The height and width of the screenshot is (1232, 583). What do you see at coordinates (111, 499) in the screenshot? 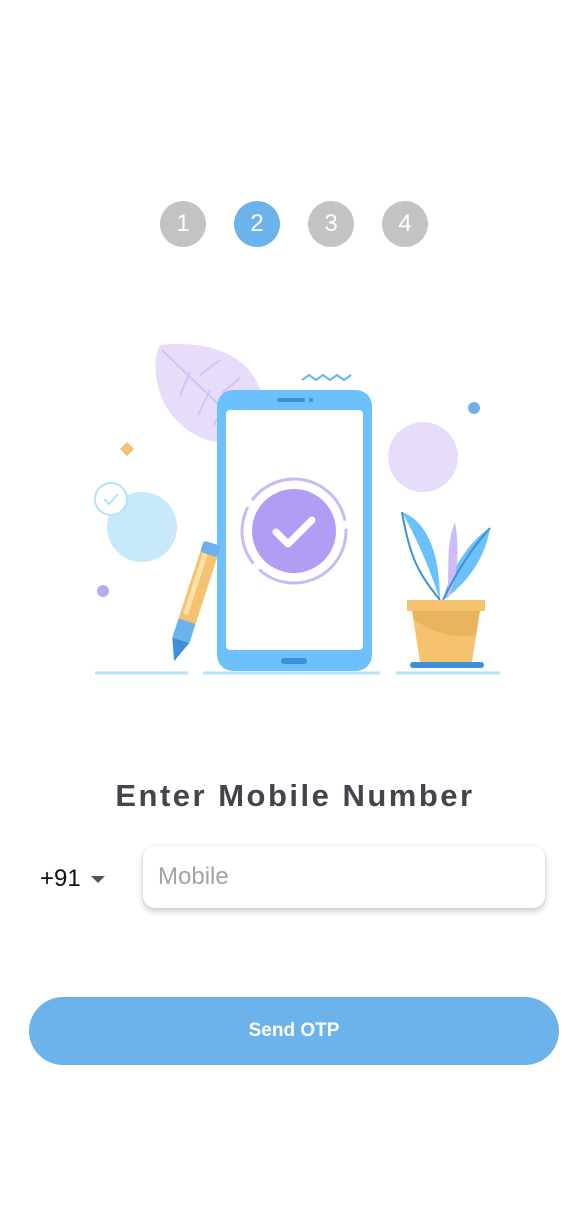
I see `check-circle-icon` at bounding box center [111, 499].